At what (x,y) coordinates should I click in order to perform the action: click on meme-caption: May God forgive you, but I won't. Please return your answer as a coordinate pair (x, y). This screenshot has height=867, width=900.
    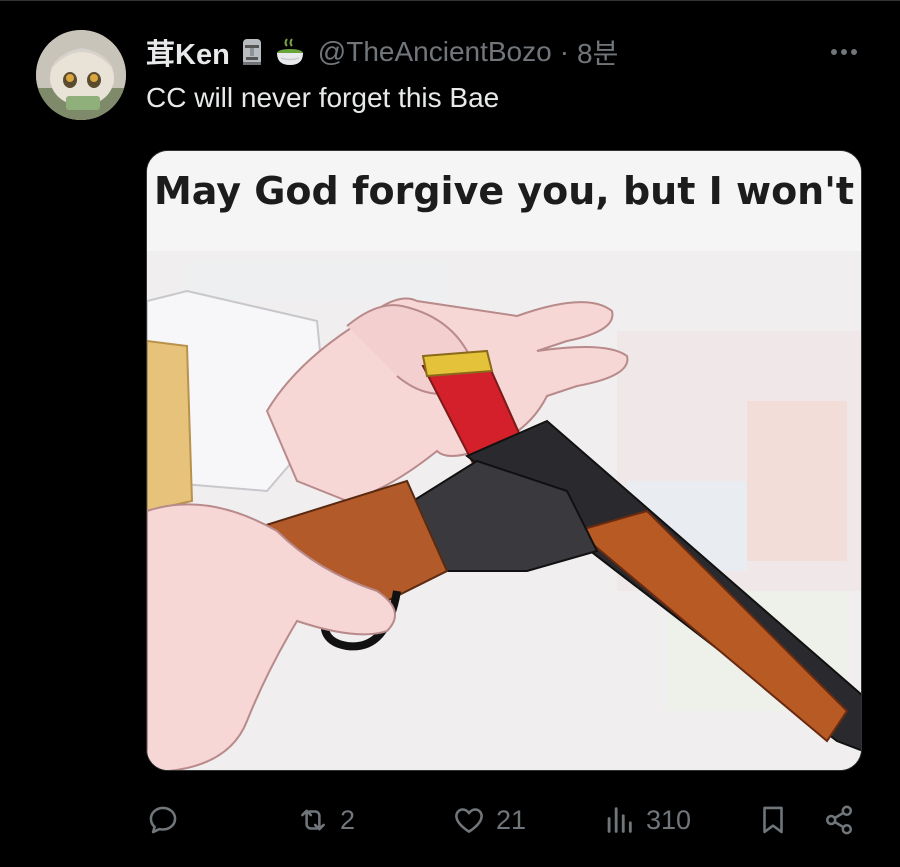
    Looking at the image, I should click on (504, 191).